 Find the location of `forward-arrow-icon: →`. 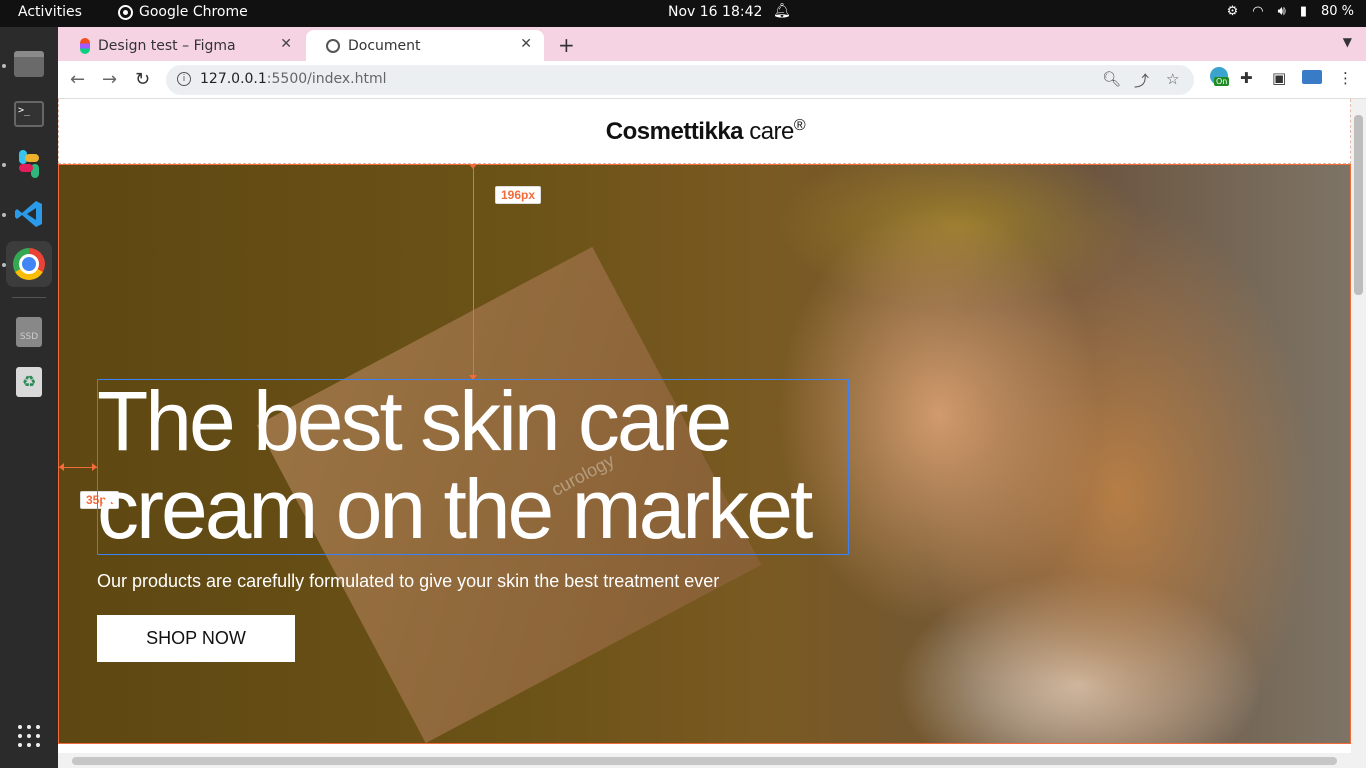

forward-arrow-icon: → is located at coordinates (109, 79).